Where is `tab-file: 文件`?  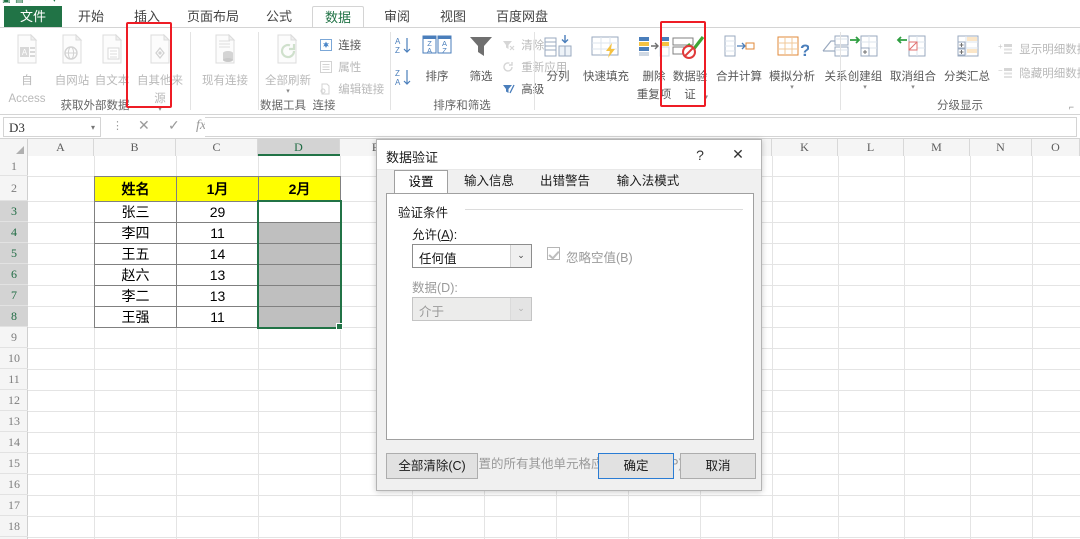 tab-file: 文件 is located at coordinates (33, 17).